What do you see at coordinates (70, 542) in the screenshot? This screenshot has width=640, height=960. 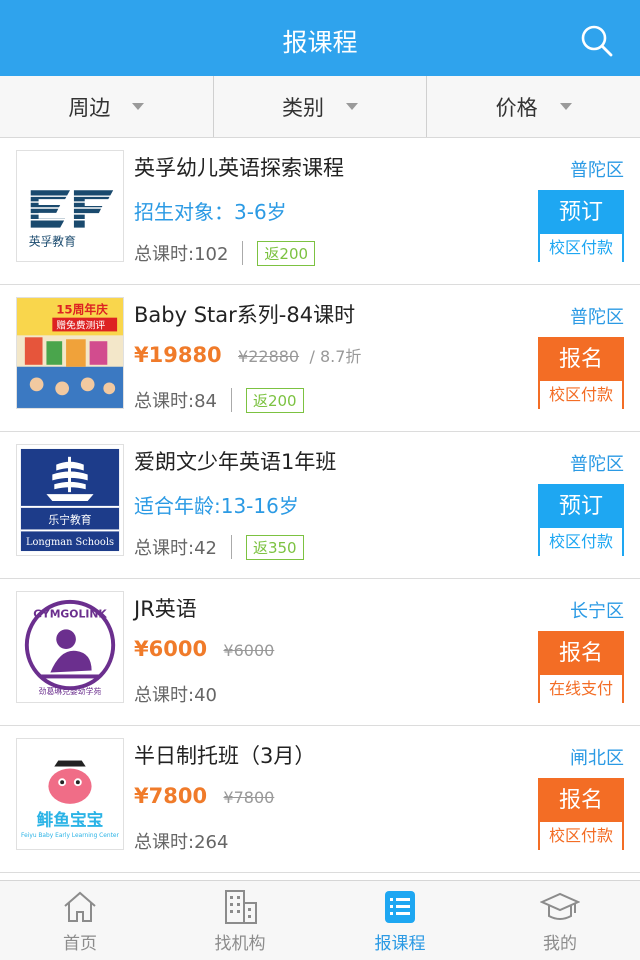 I see `svg-text: Longman Schools` at bounding box center [70, 542].